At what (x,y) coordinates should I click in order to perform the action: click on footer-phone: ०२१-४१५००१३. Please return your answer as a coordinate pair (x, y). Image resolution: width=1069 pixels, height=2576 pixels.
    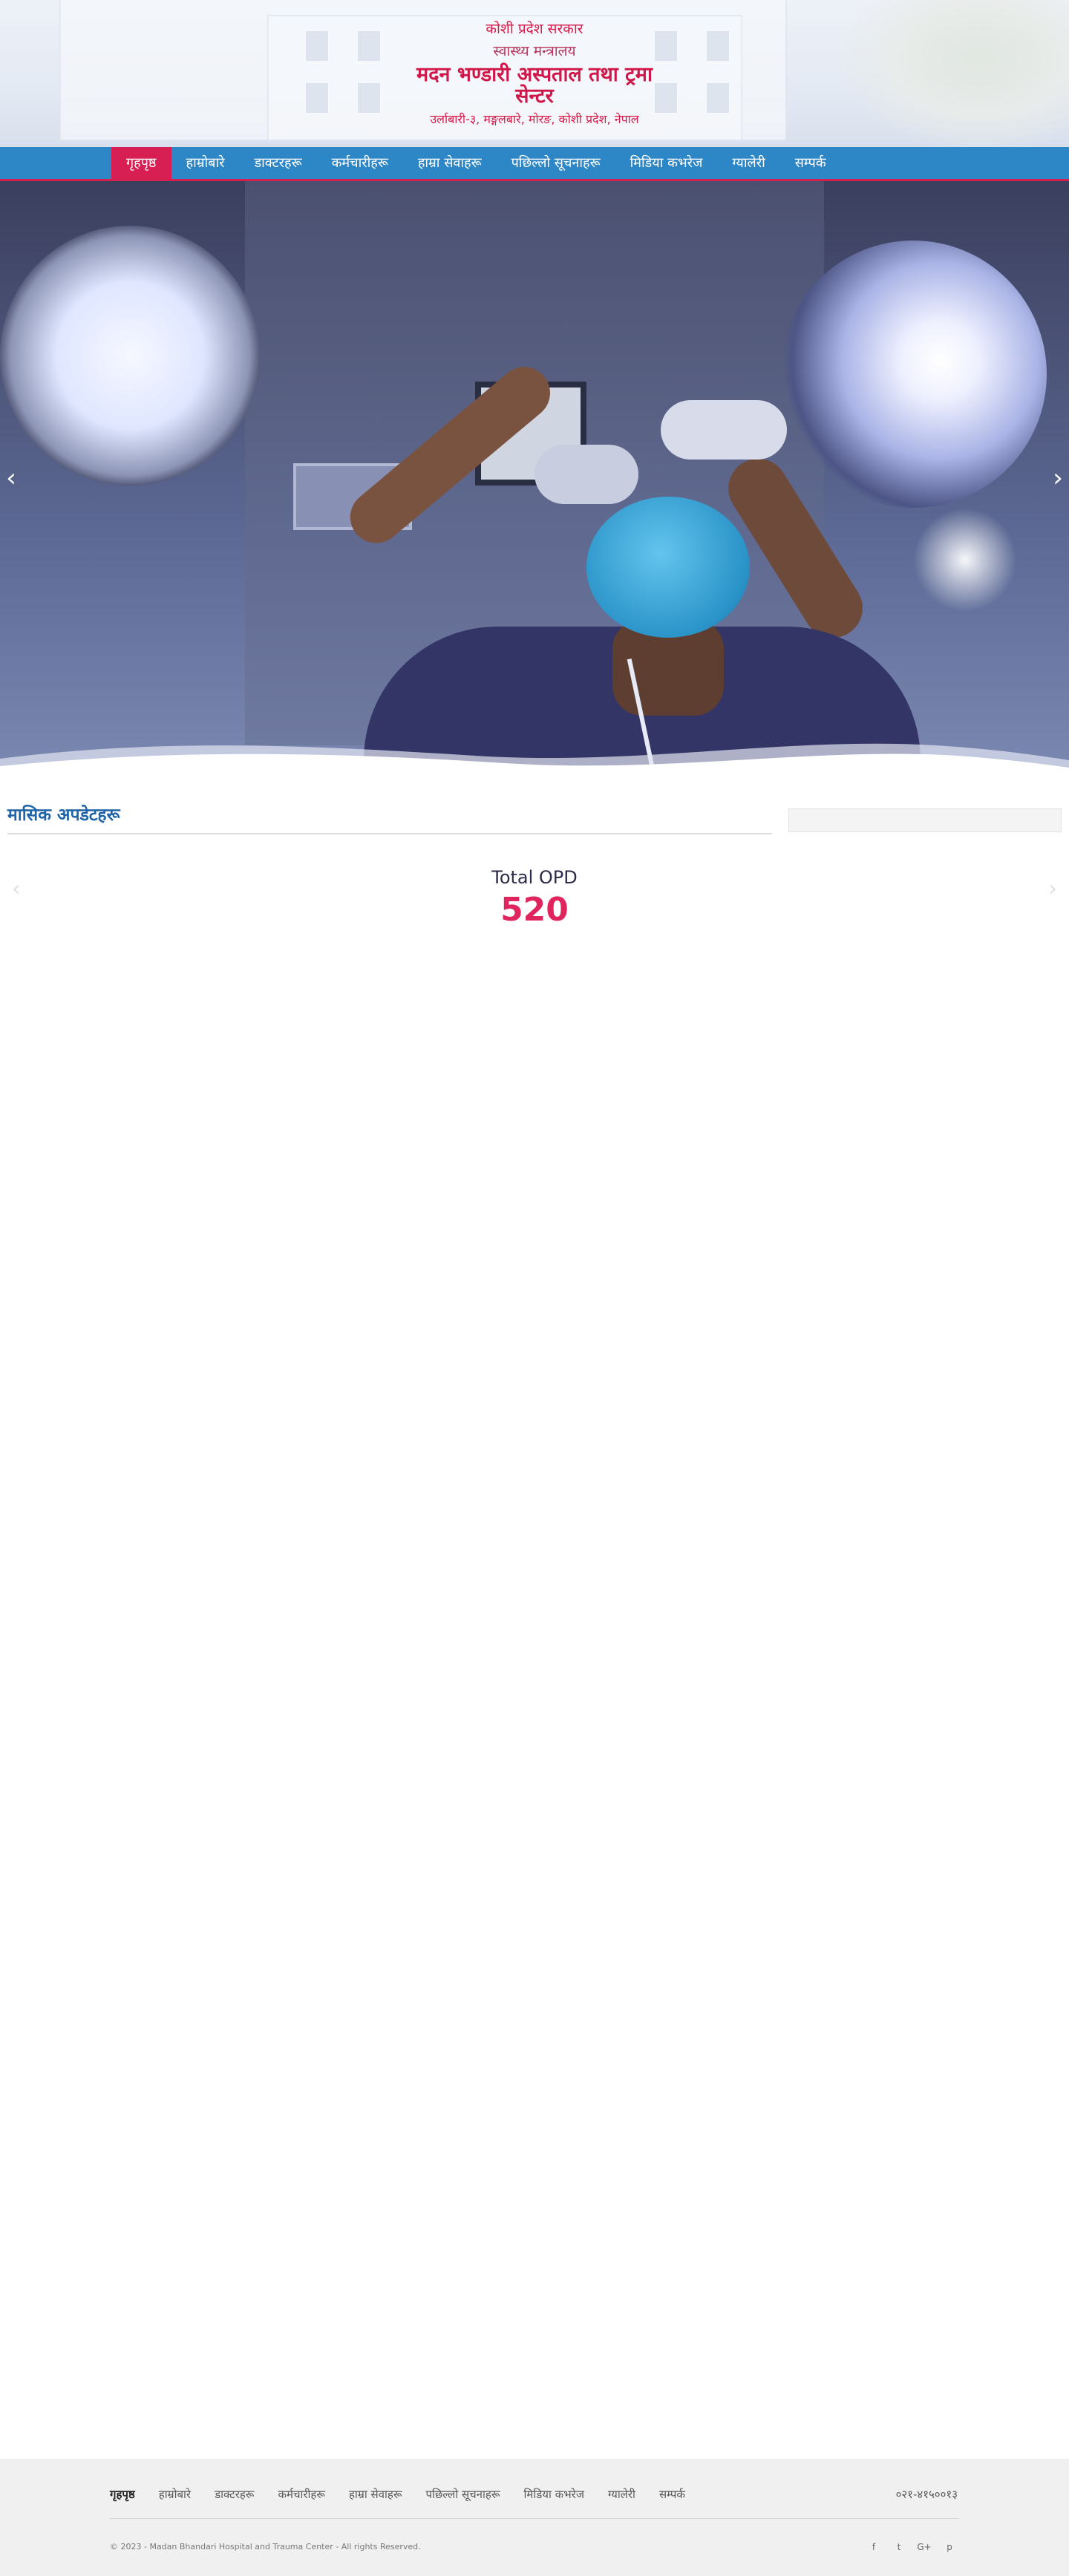
    Looking at the image, I should click on (927, 2494).